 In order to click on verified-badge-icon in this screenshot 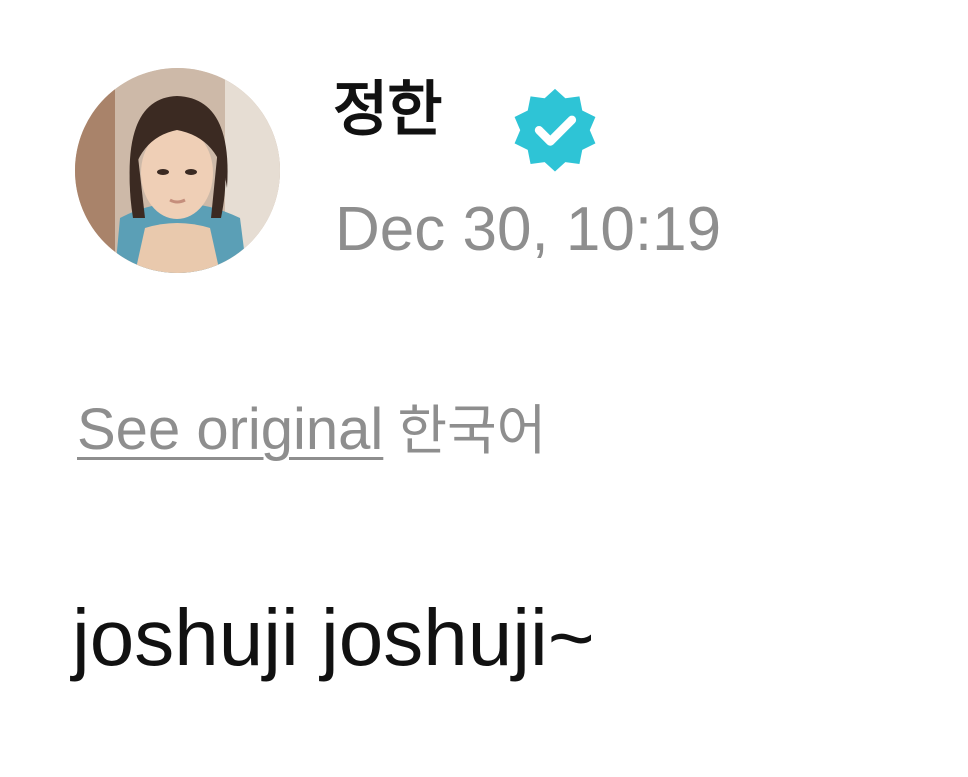, I will do `click(555, 133)`.